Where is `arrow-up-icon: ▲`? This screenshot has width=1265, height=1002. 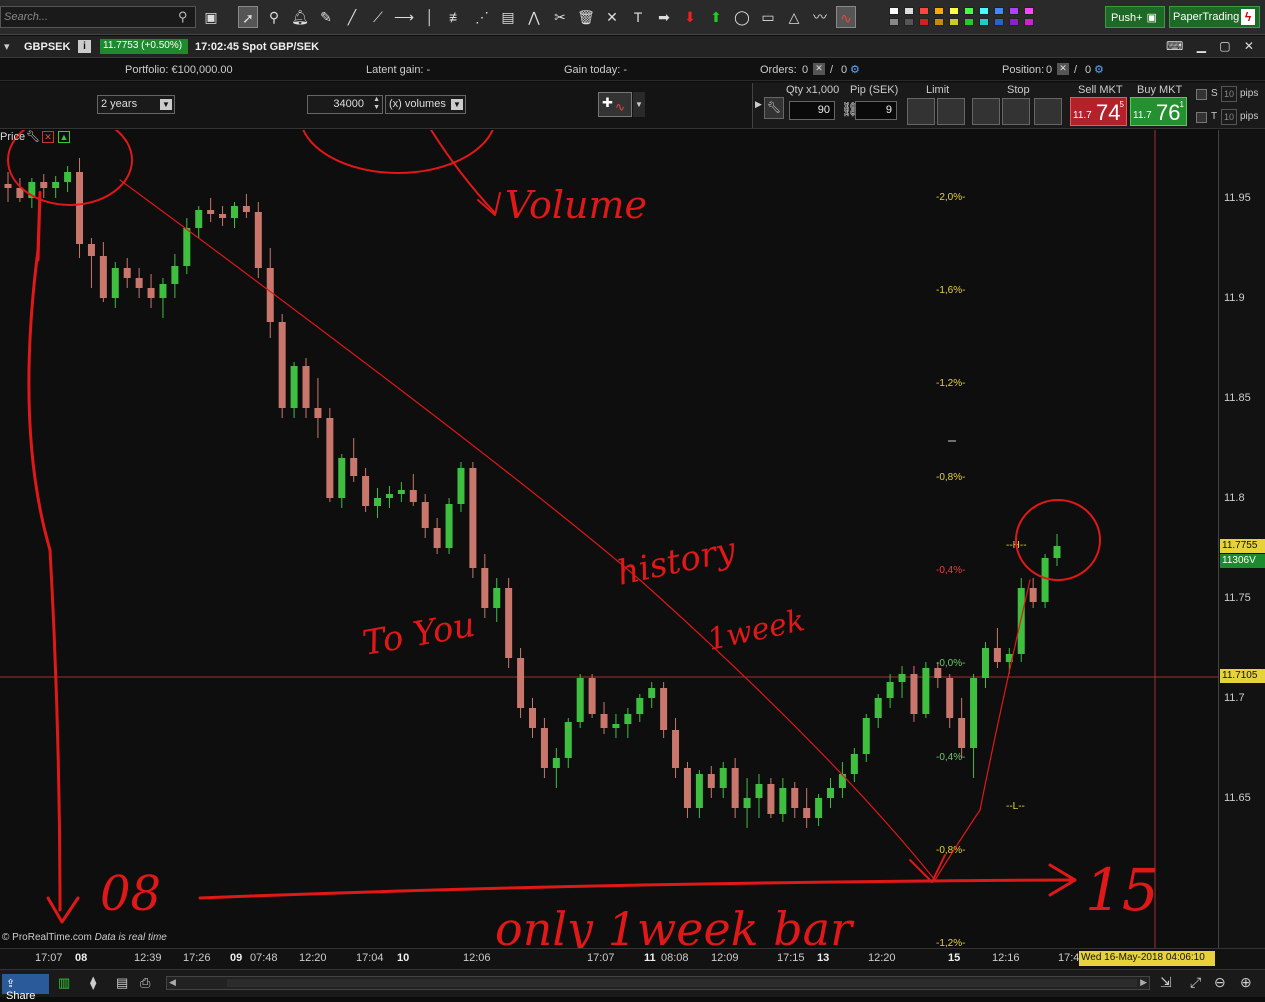 arrow-up-icon: ▲ is located at coordinates (64, 137).